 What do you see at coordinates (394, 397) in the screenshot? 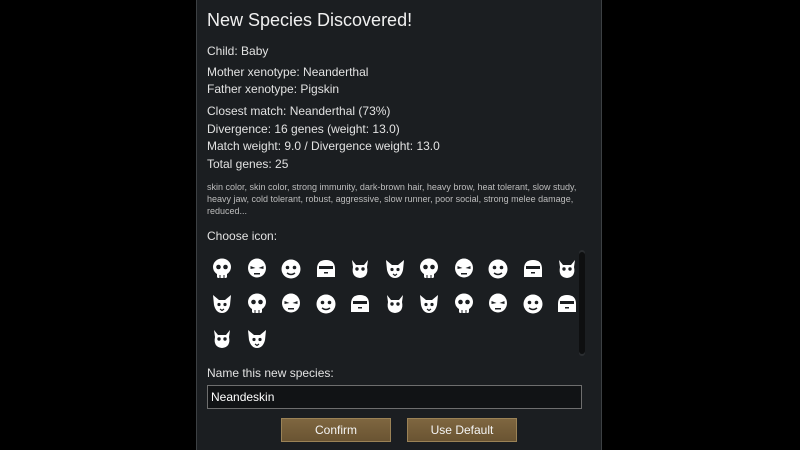
I see `species-name-input` at bounding box center [394, 397].